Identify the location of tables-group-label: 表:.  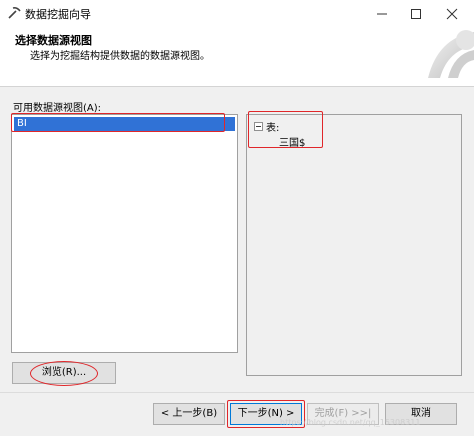
(273, 128).